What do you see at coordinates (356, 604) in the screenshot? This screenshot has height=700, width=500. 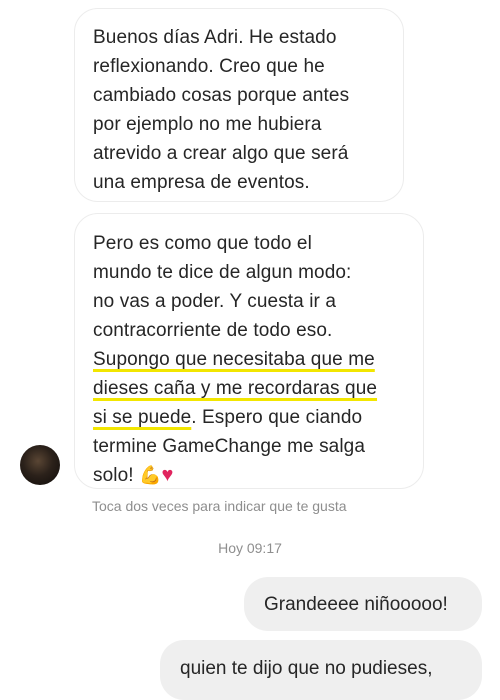 I see `message-text: Grandeeee niñooooo!` at bounding box center [356, 604].